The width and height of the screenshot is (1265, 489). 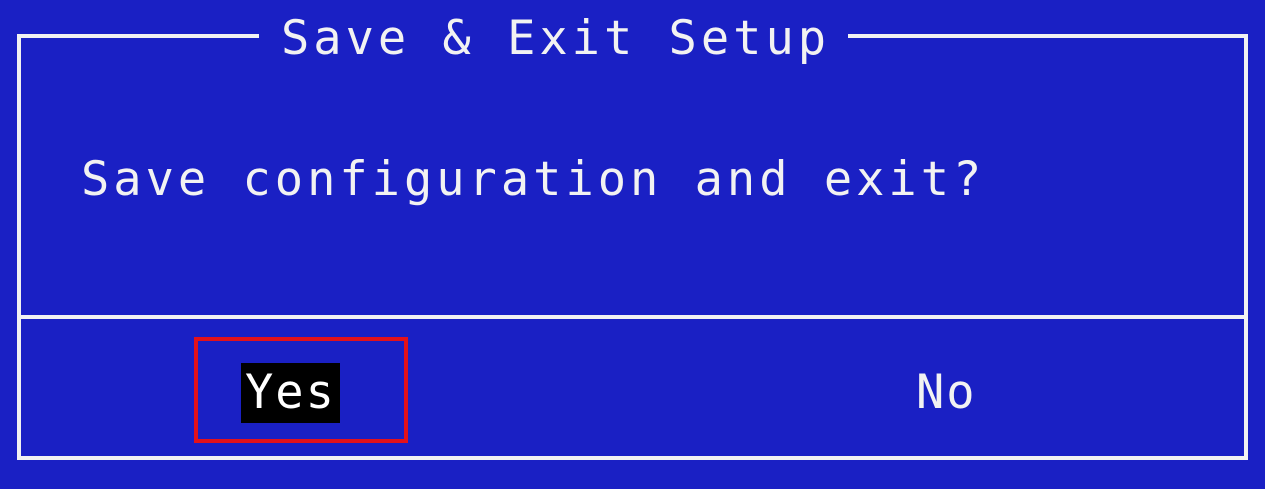 What do you see at coordinates (632, 317) in the screenshot?
I see `dialog-divider` at bounding box center [632, 317].